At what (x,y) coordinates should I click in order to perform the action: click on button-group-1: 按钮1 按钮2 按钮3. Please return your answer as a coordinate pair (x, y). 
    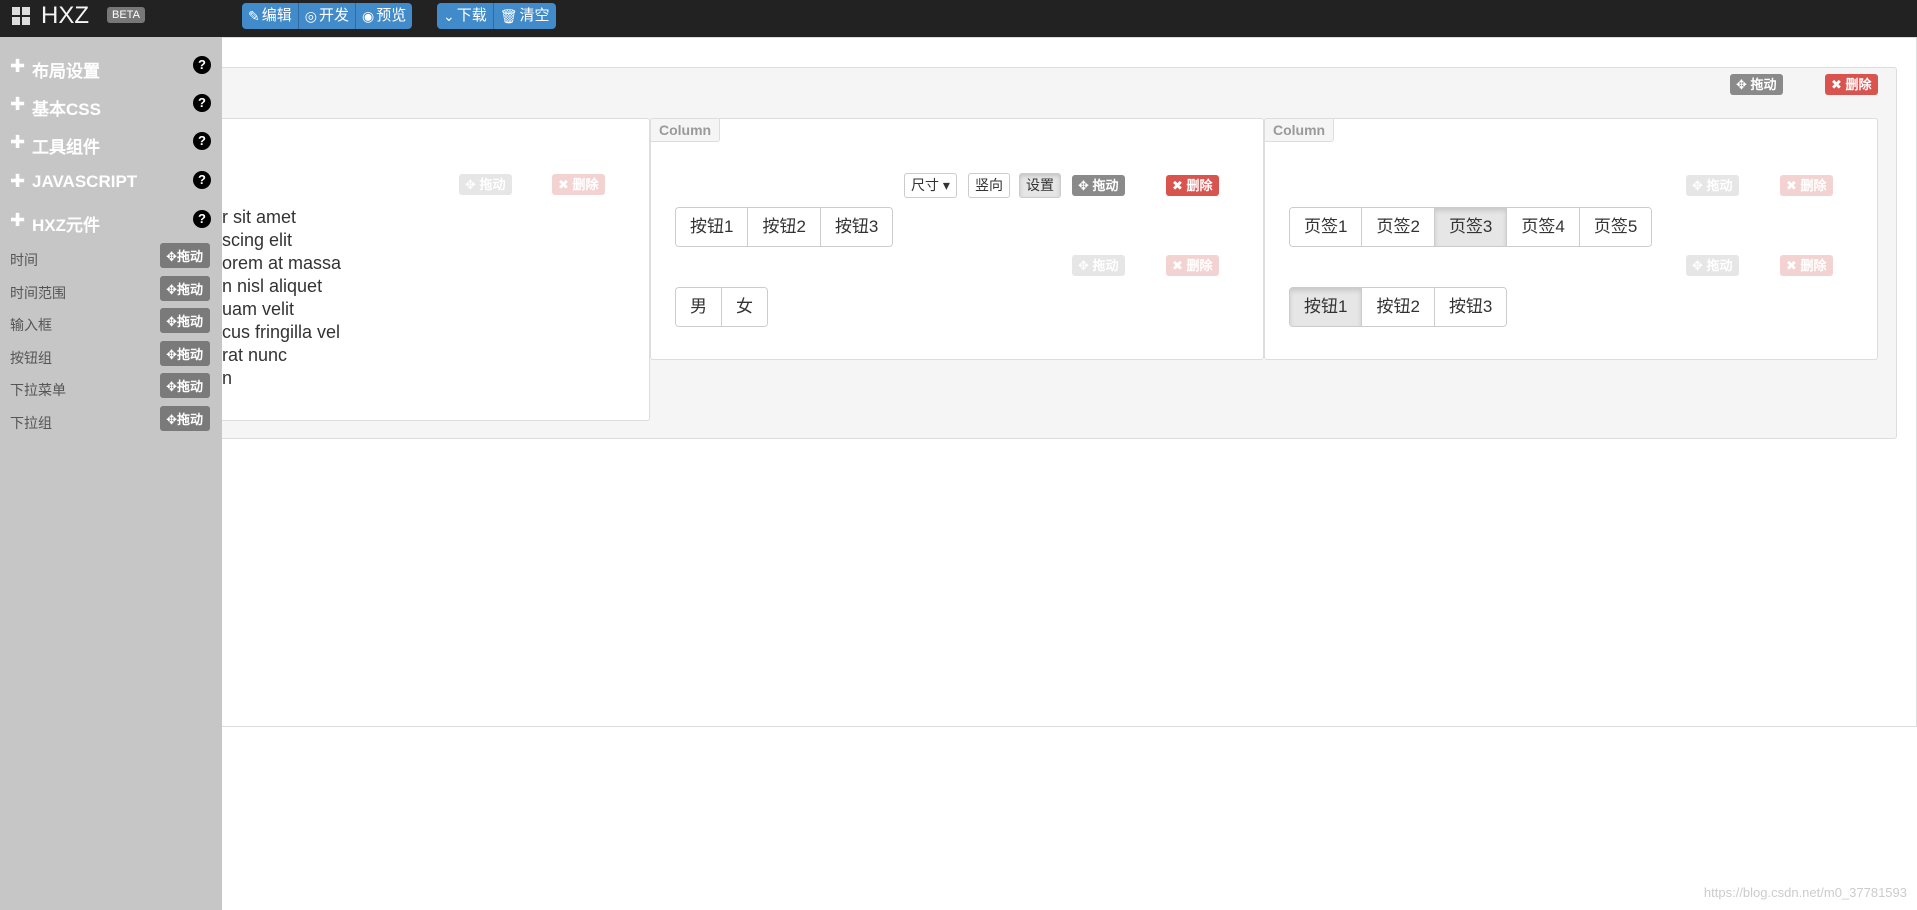
    Looking at the image, I should click on (784, 227).